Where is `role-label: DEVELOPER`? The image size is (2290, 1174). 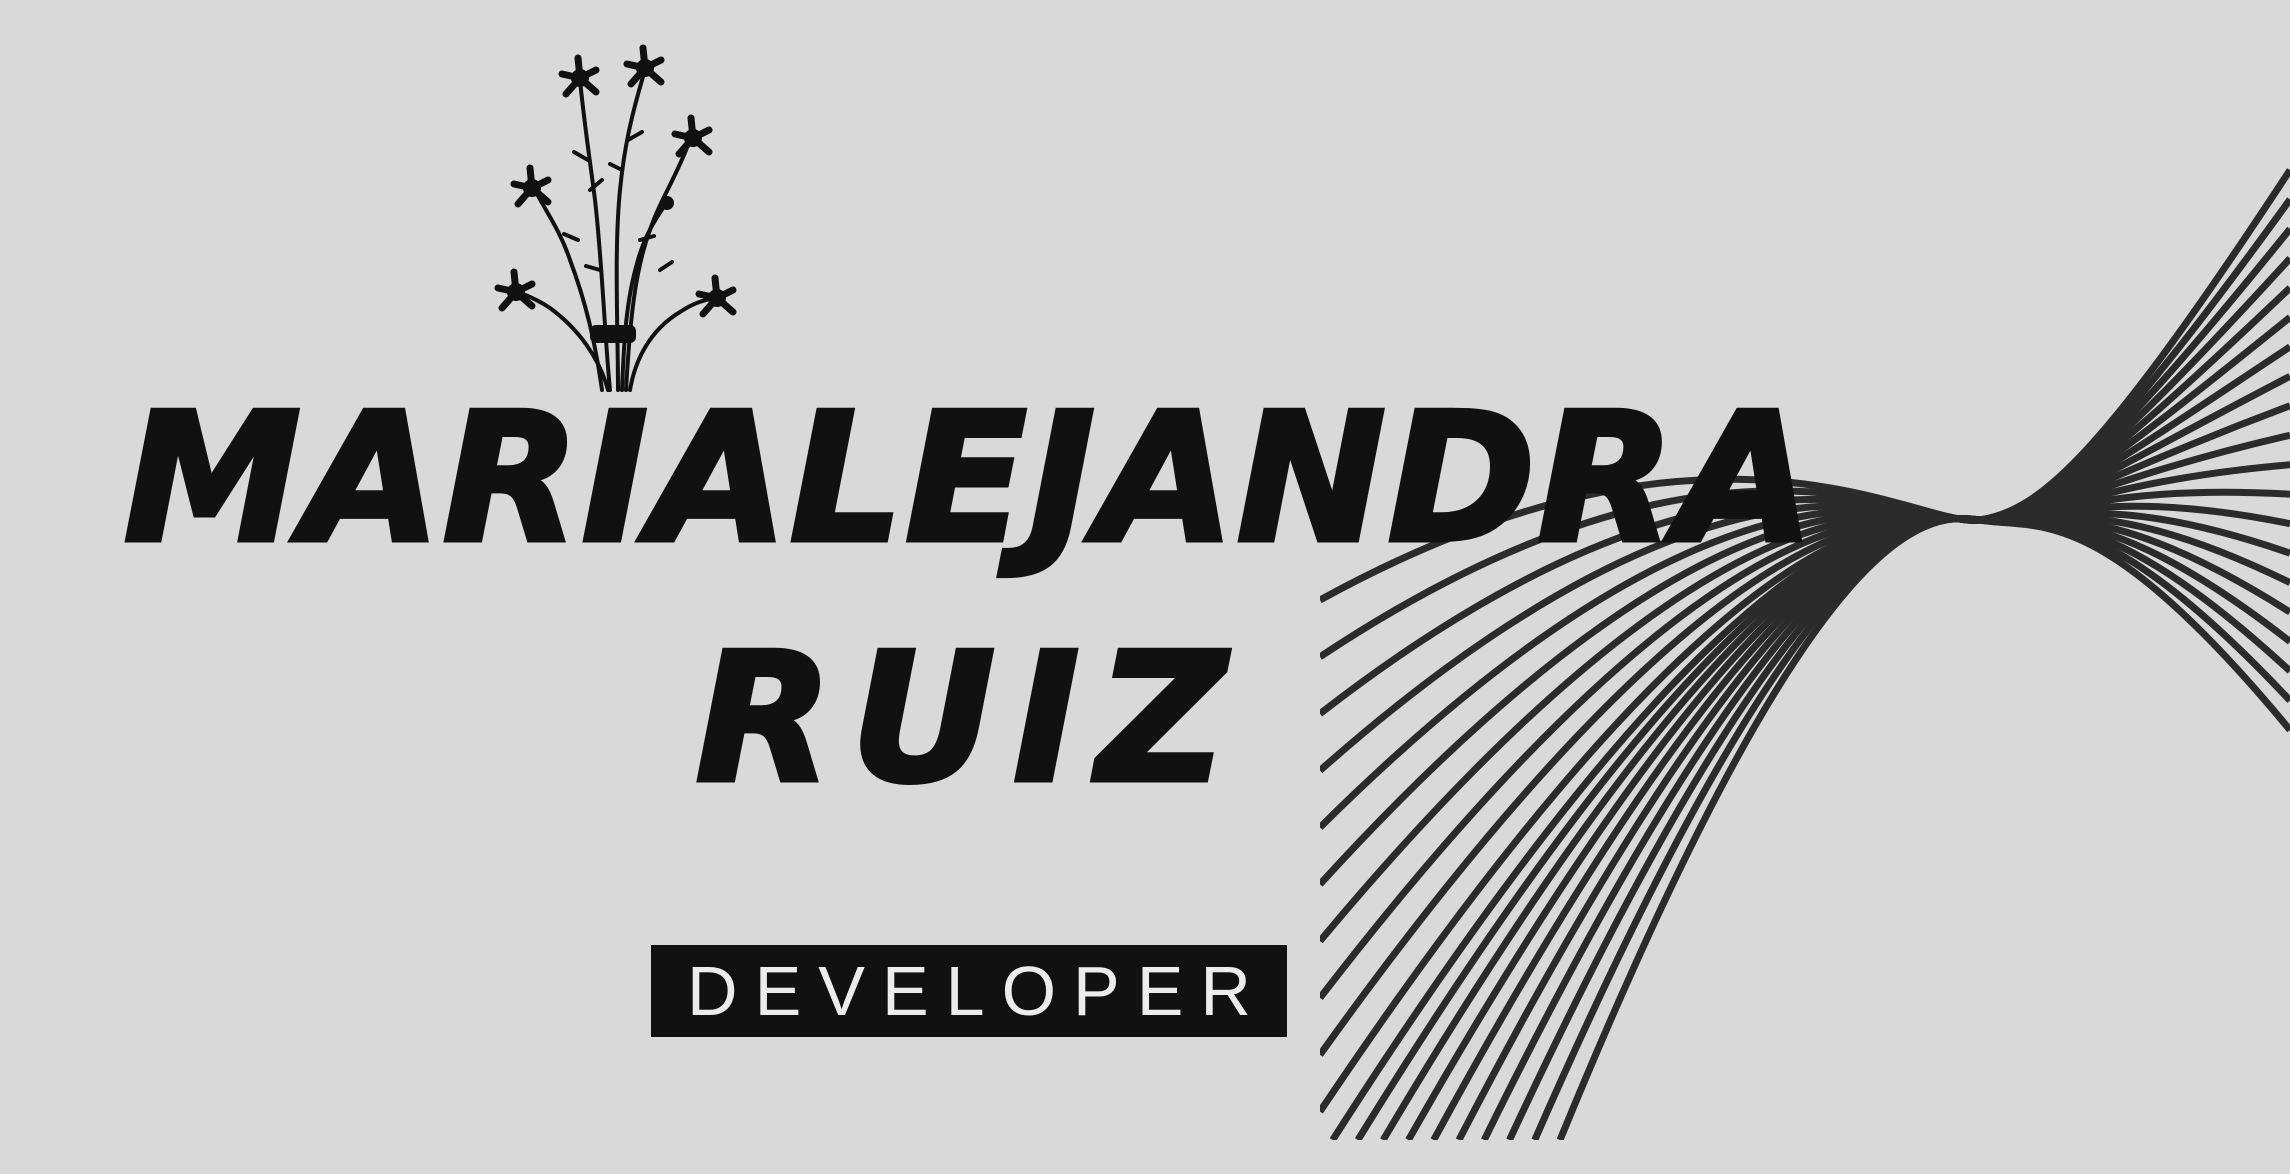
role-label: DEVELOPER is located at coordinates (977, 991).